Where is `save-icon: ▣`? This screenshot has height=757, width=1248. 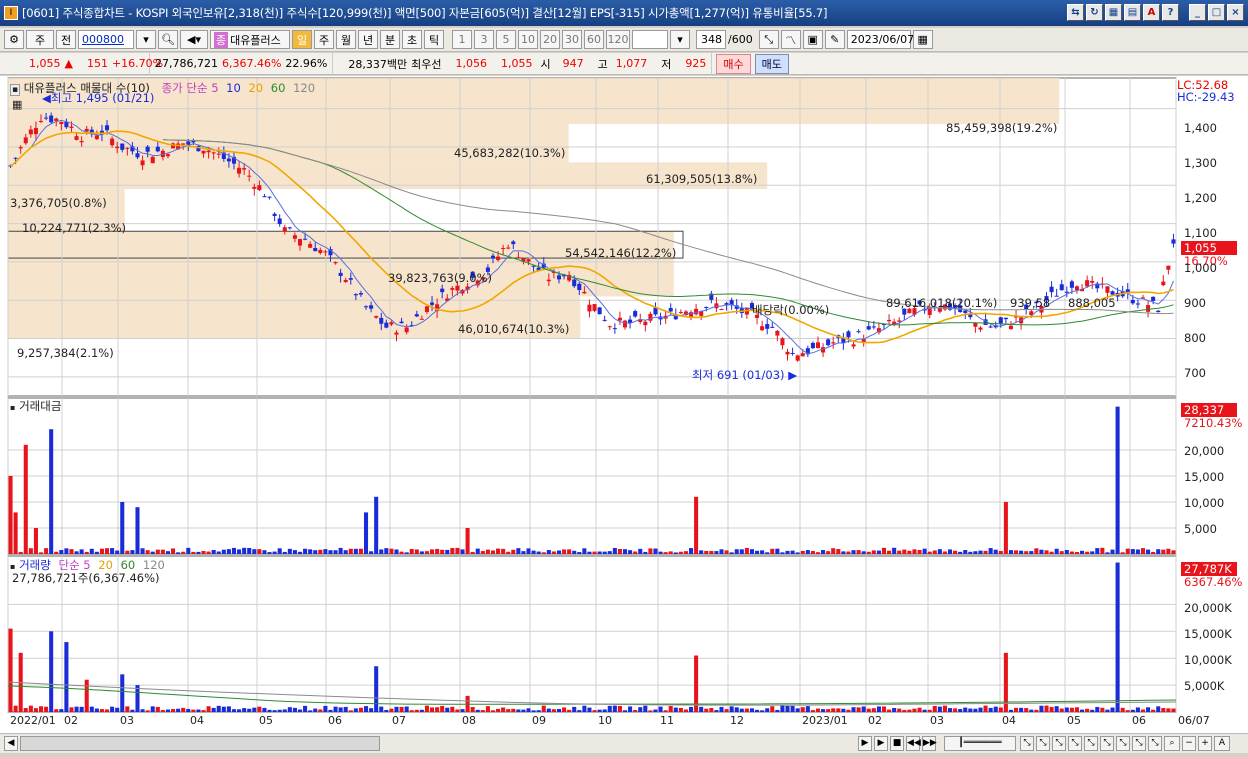 save-icon: ▣ is located at coordinates (812, 39).